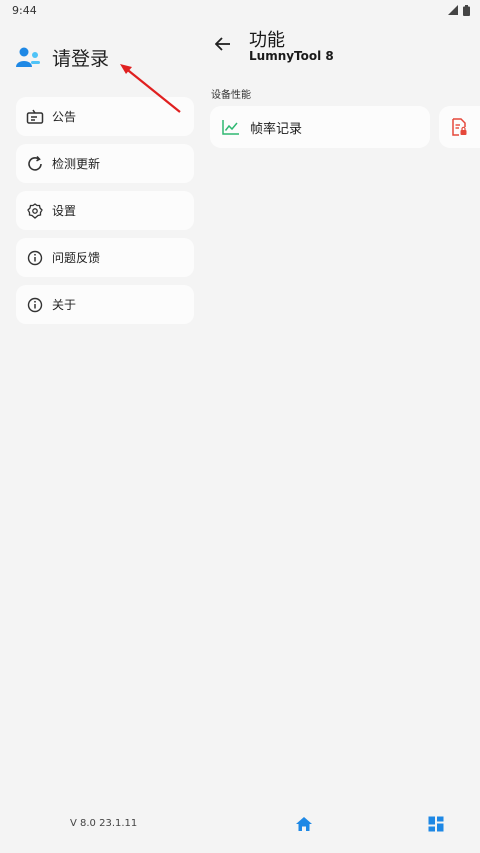 Image resolution: width=480 pixels, height=853 pixels. Describe the element at coordinates (104, 823) in the screenshot. I see `version-text: V 8.0 23.1.11` at that location.